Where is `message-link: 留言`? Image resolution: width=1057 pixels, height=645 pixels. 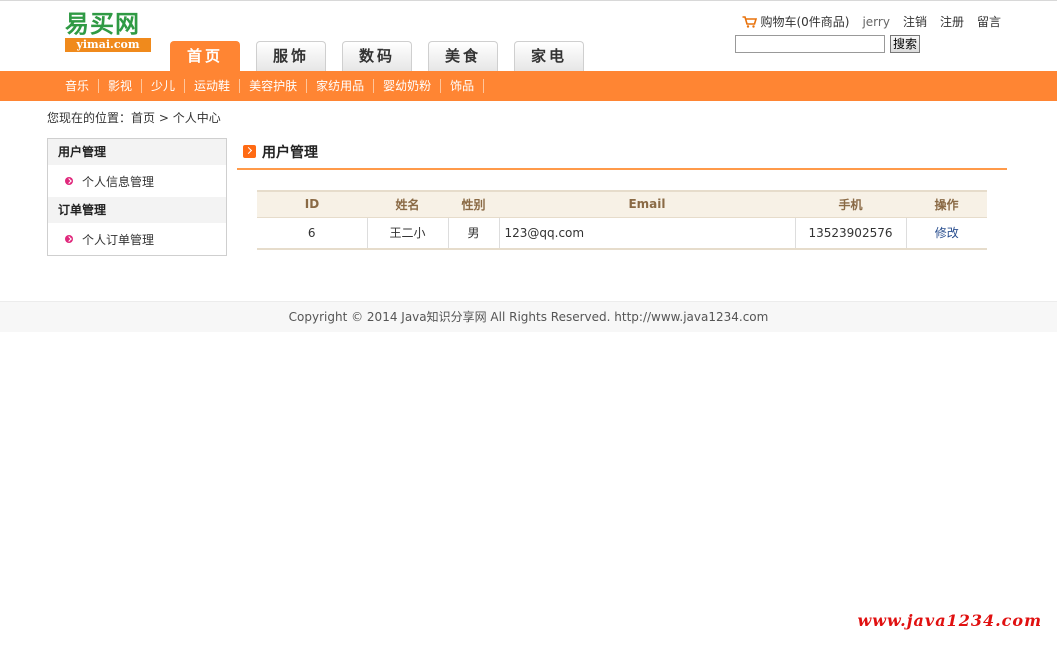
message-link: 留言 is located at coordinates (989, 21).